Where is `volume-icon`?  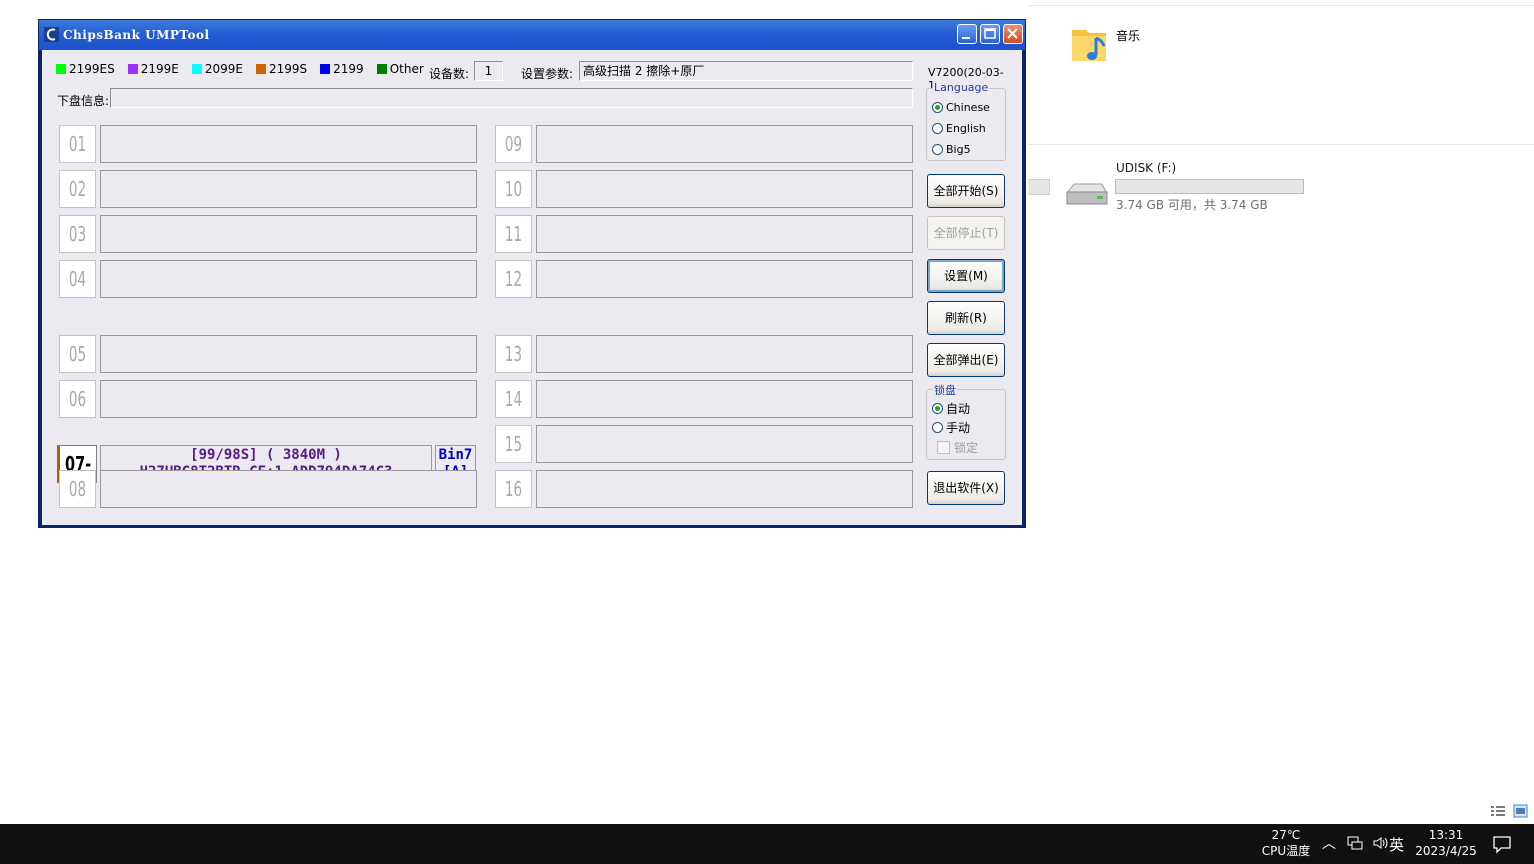 volume-icon is located at coordinates (1381, 844).